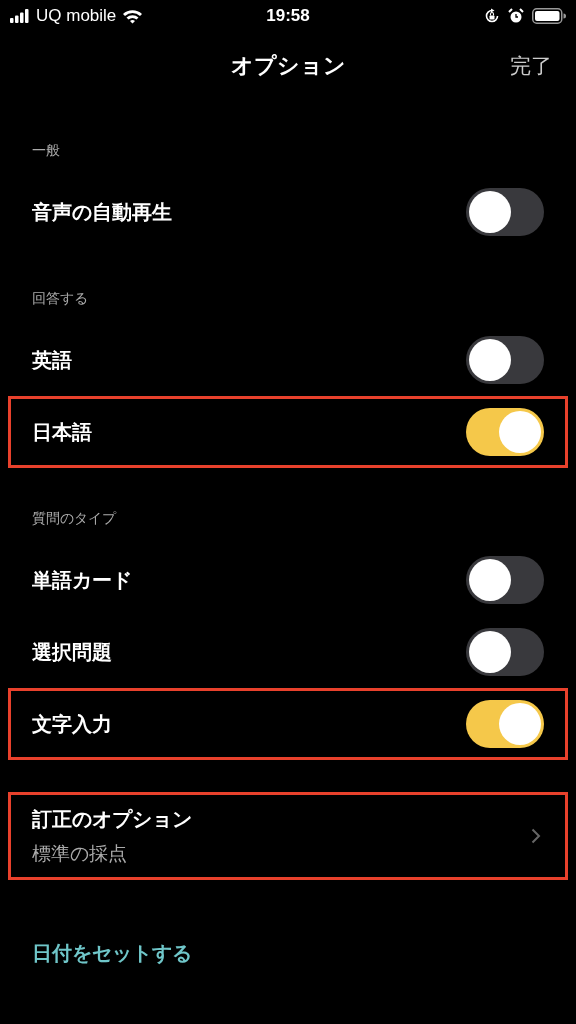  I want to click on setting-label: 訂正のオプション, so click(112, 819).